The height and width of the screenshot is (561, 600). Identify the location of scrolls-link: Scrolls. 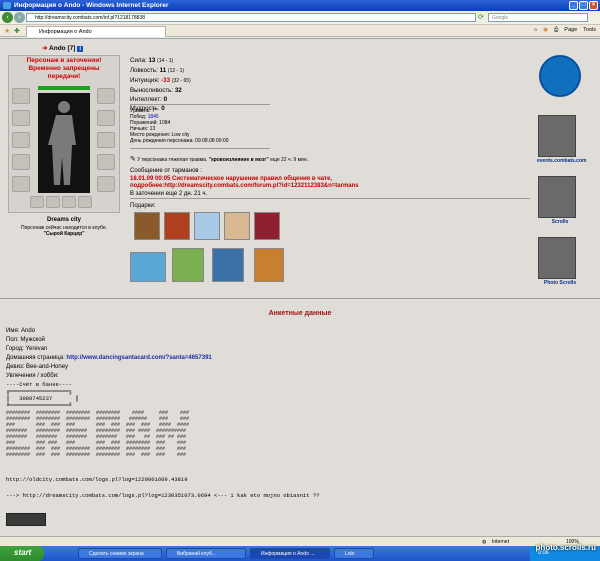
(560, 222).